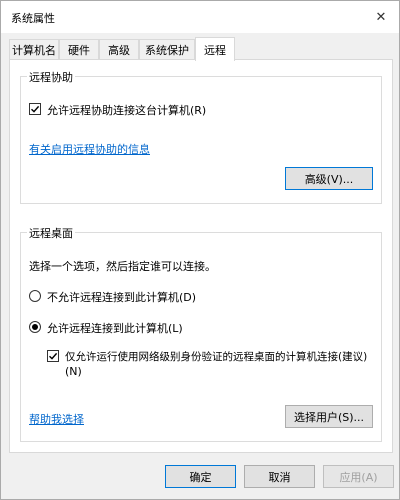 The image size is (400, 500). Describe the element at coordinates (119, 49) in the screenshot. I see `tab-advanced: 高级` at that location.